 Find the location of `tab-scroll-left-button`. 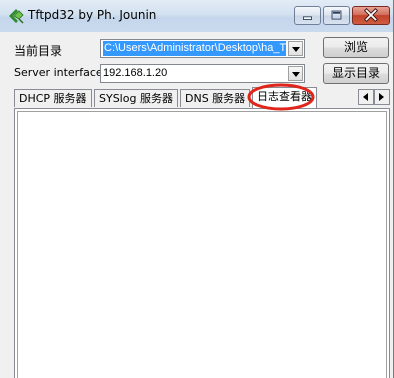

tab-scroll-left-button is located at coordinates (366, 97).